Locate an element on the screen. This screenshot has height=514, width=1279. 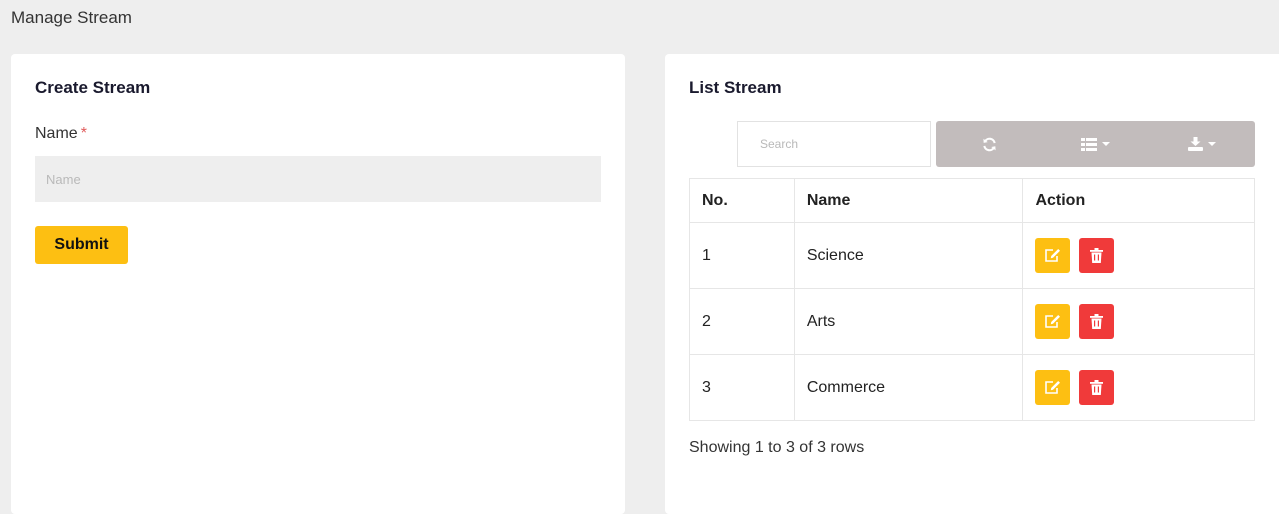
row-name: Arts is located at coordinates (908, 321).